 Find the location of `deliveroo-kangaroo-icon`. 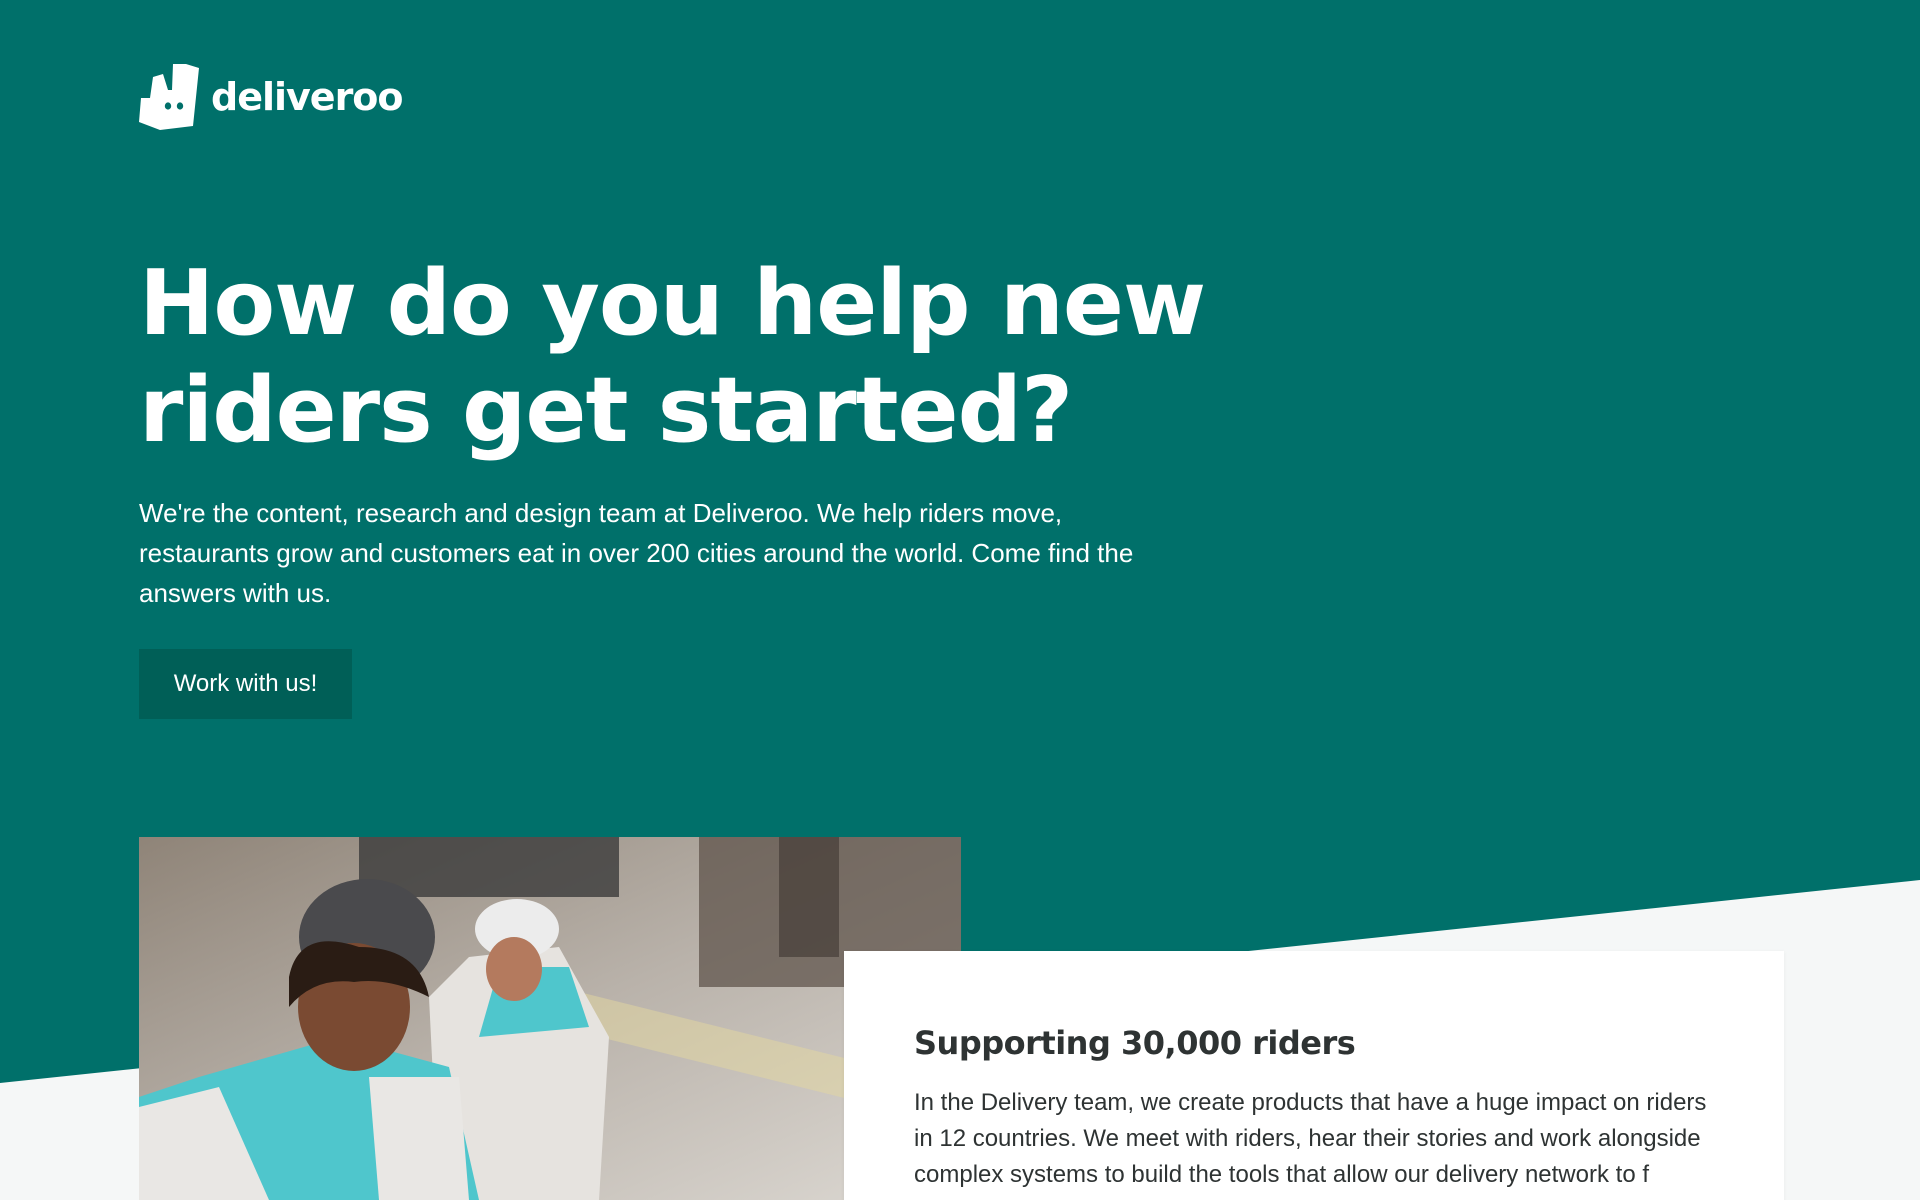

deliveroo-kangaroo-icon is located at coordinates (169, 97).